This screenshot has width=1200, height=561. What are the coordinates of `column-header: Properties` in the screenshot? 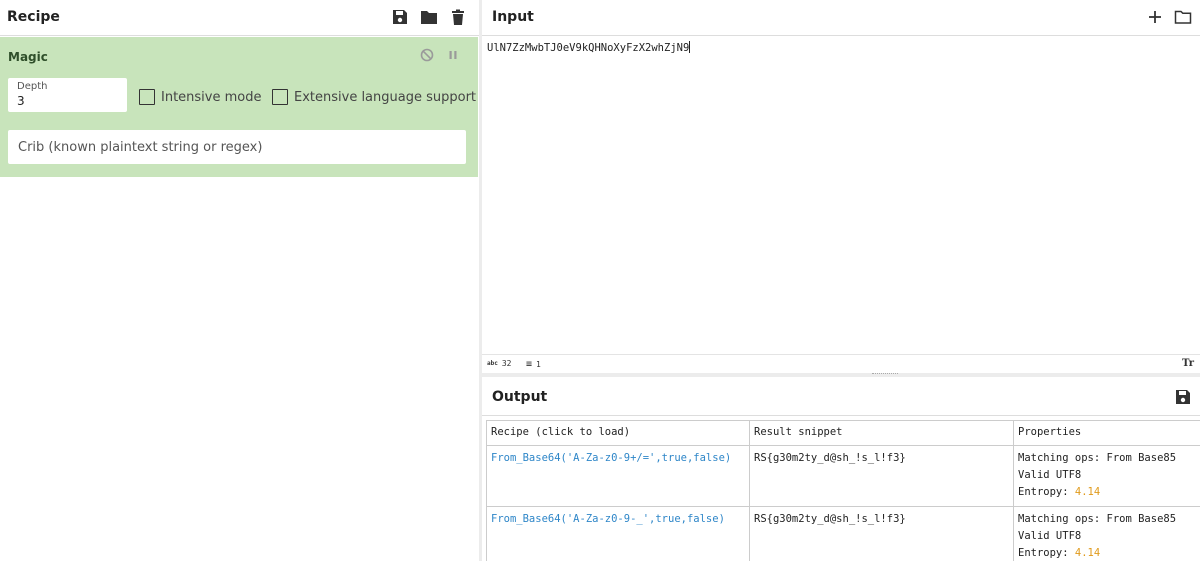 It's located at (1106, 433).